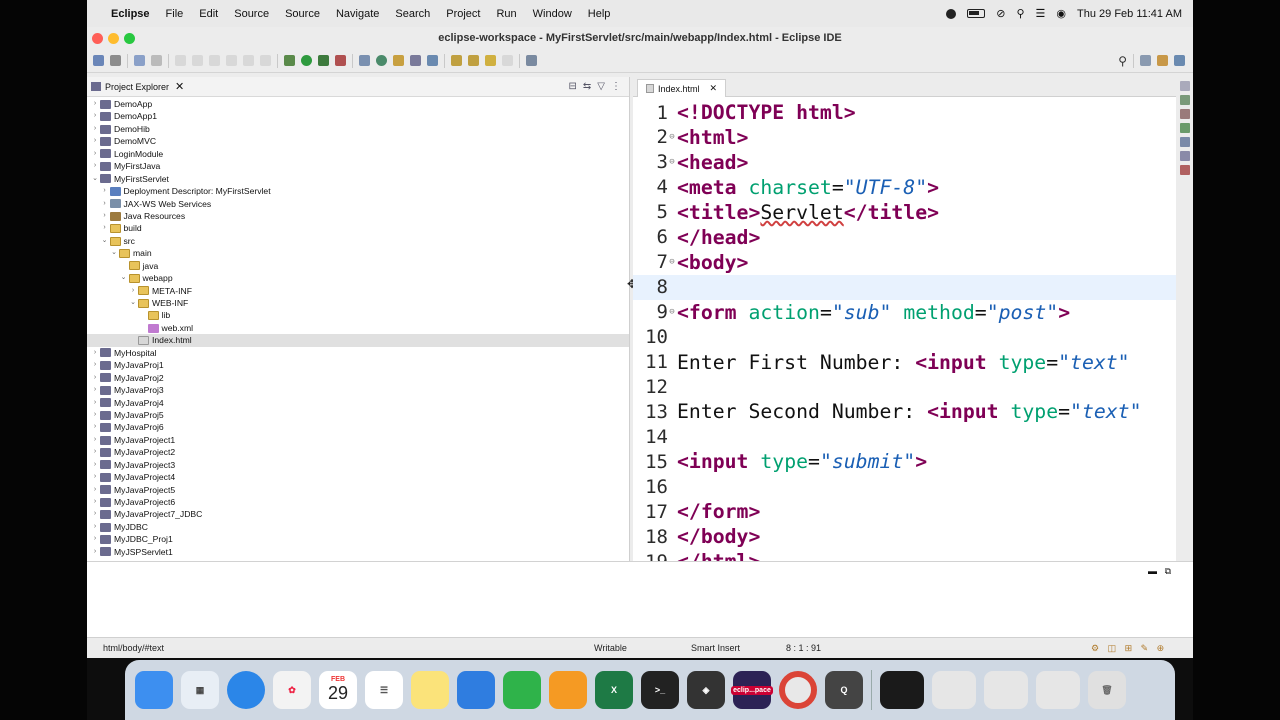 This screenshot has height=720, width=1280. What do you see at coordinates (415, 60) in the screenshot?
I see `open-task-icon` at bounding box center [415, 60].